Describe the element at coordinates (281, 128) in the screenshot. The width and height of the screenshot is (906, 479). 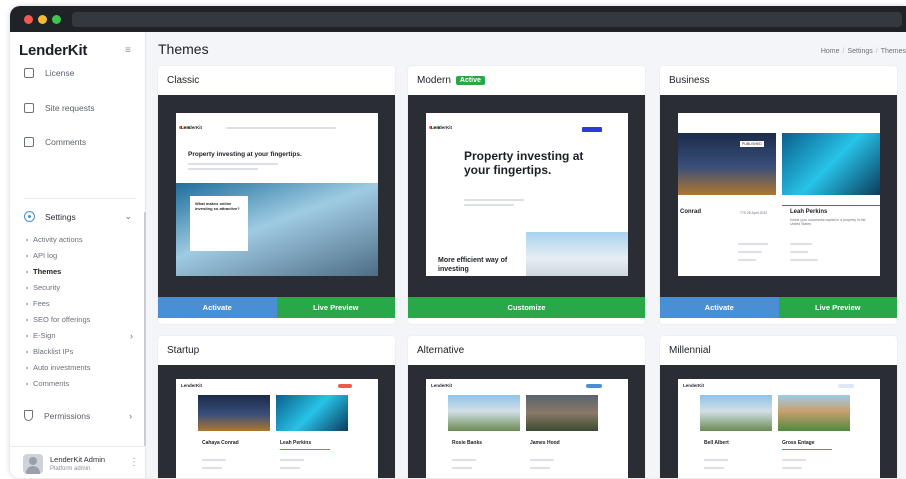
I see `preview-nav-bar` at that location.